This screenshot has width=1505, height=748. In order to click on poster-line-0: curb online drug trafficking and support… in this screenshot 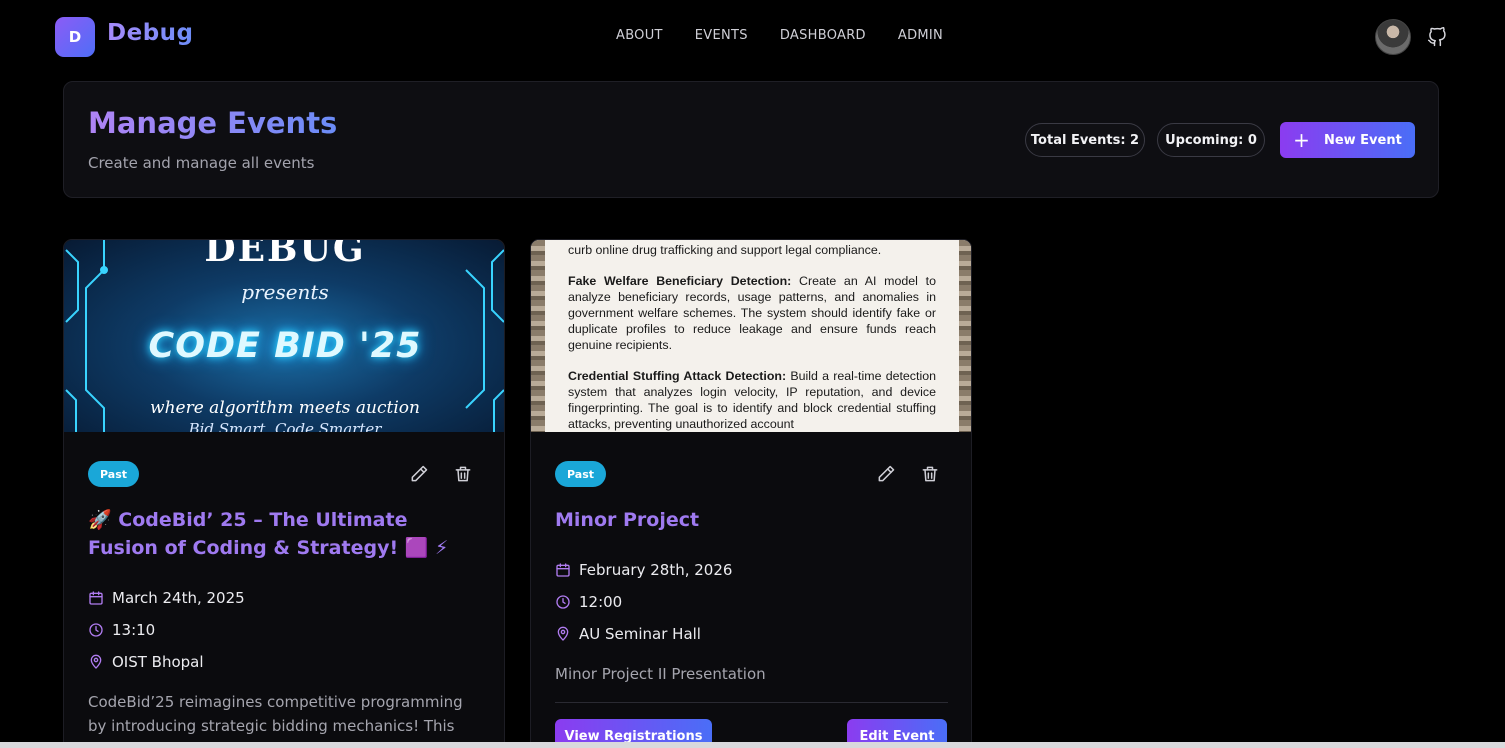, I will do `click(725, 250)`.